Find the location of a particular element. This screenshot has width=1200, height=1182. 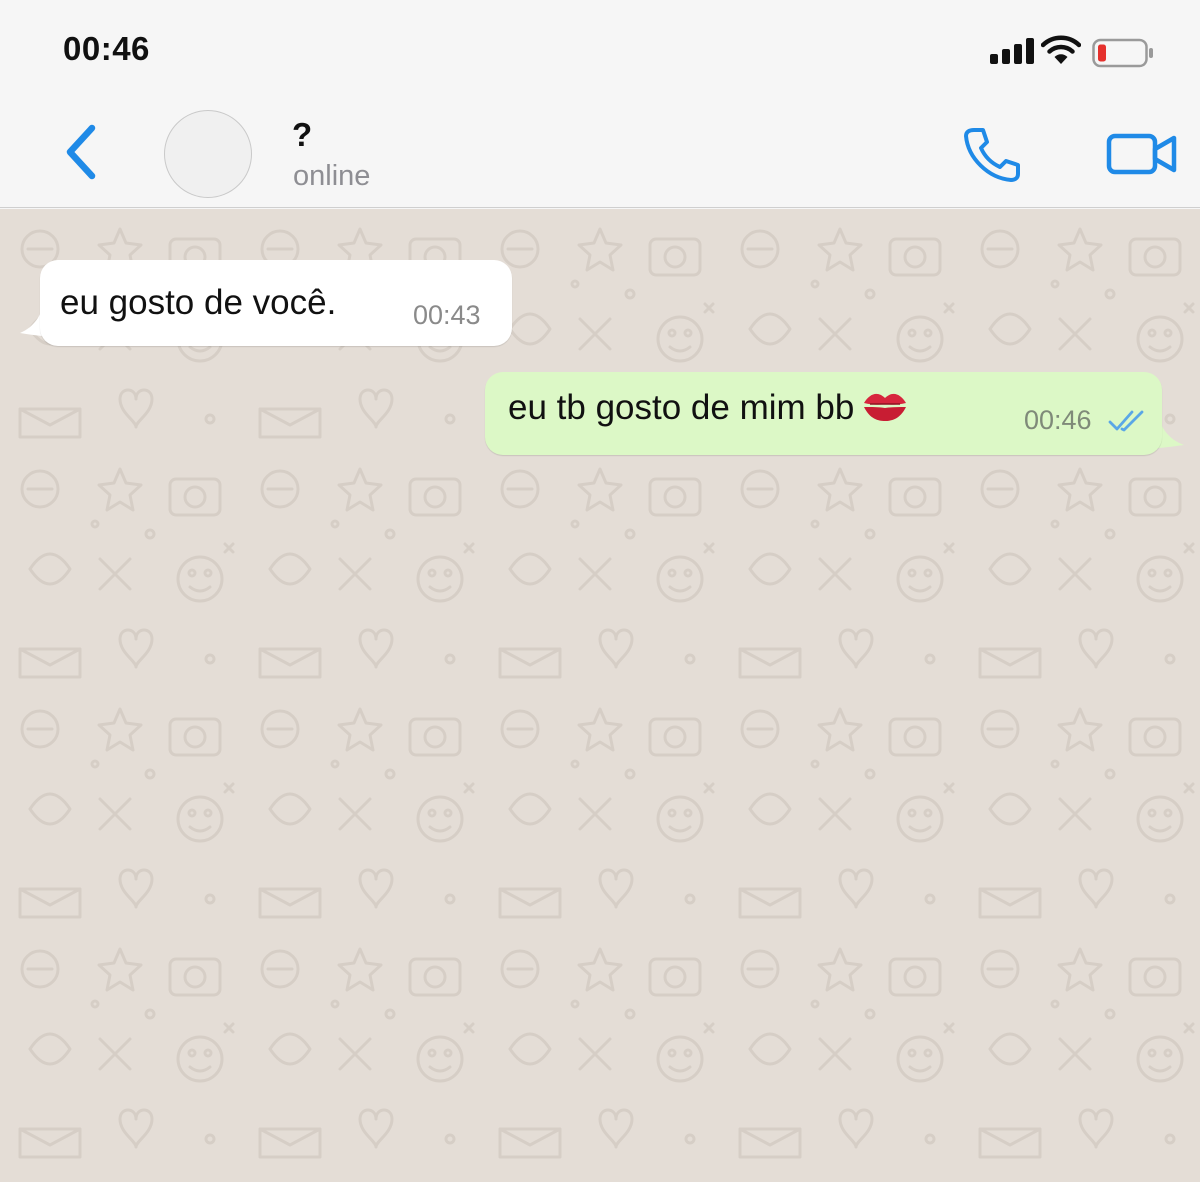

back-chevron-icon is located at coordinates (82, 152).